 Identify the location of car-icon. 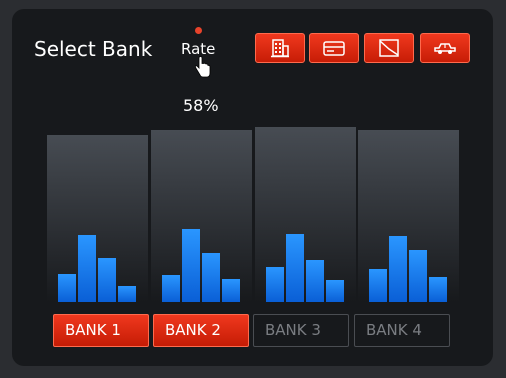
(445, 48).